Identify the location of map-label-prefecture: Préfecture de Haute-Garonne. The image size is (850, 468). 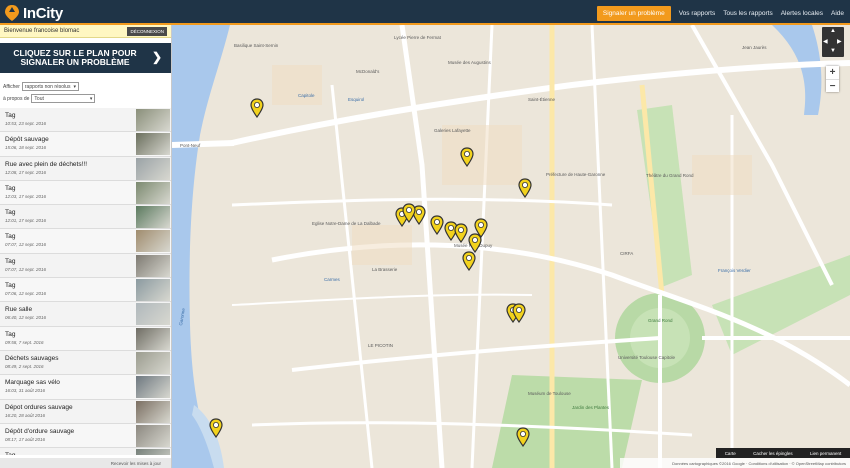
(576, 174).